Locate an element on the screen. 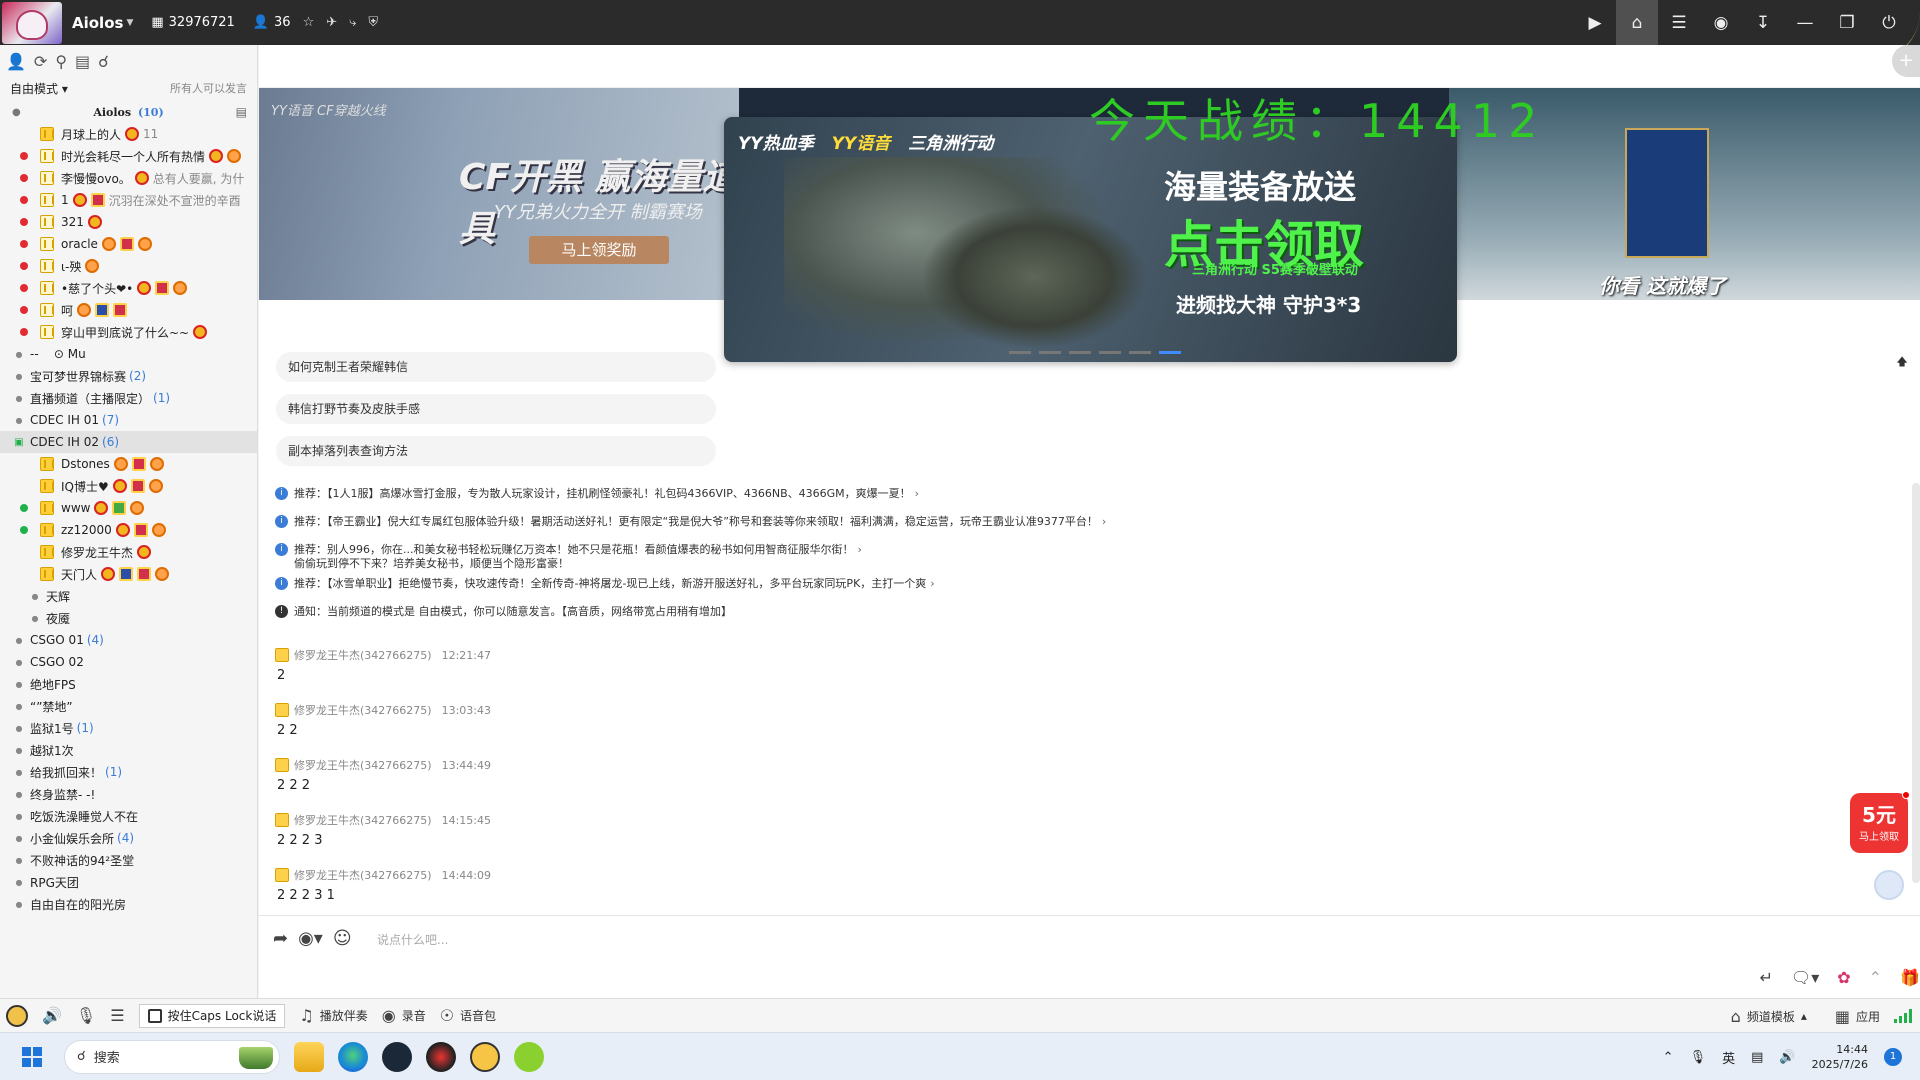  record-button: ◉ 录音 is located at coordinates (404, 1015).